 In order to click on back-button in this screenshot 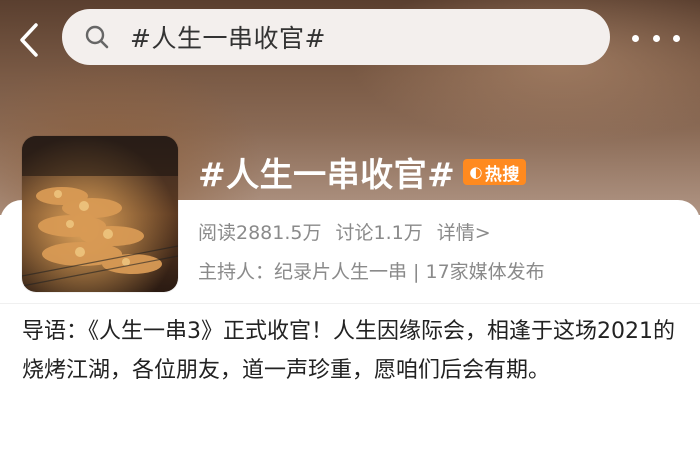, I will do `click(29, 40)`.